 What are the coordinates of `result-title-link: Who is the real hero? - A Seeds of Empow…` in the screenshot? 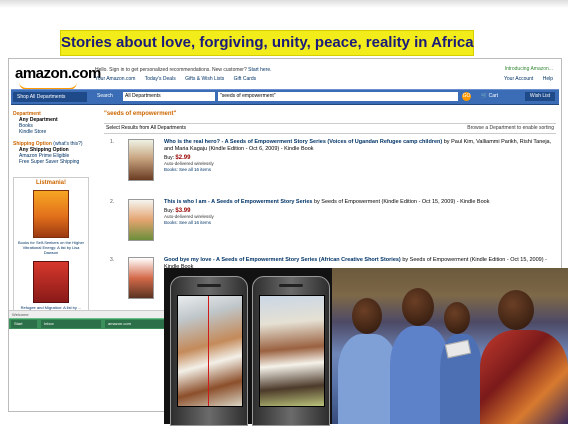 It's located at (303, 142).